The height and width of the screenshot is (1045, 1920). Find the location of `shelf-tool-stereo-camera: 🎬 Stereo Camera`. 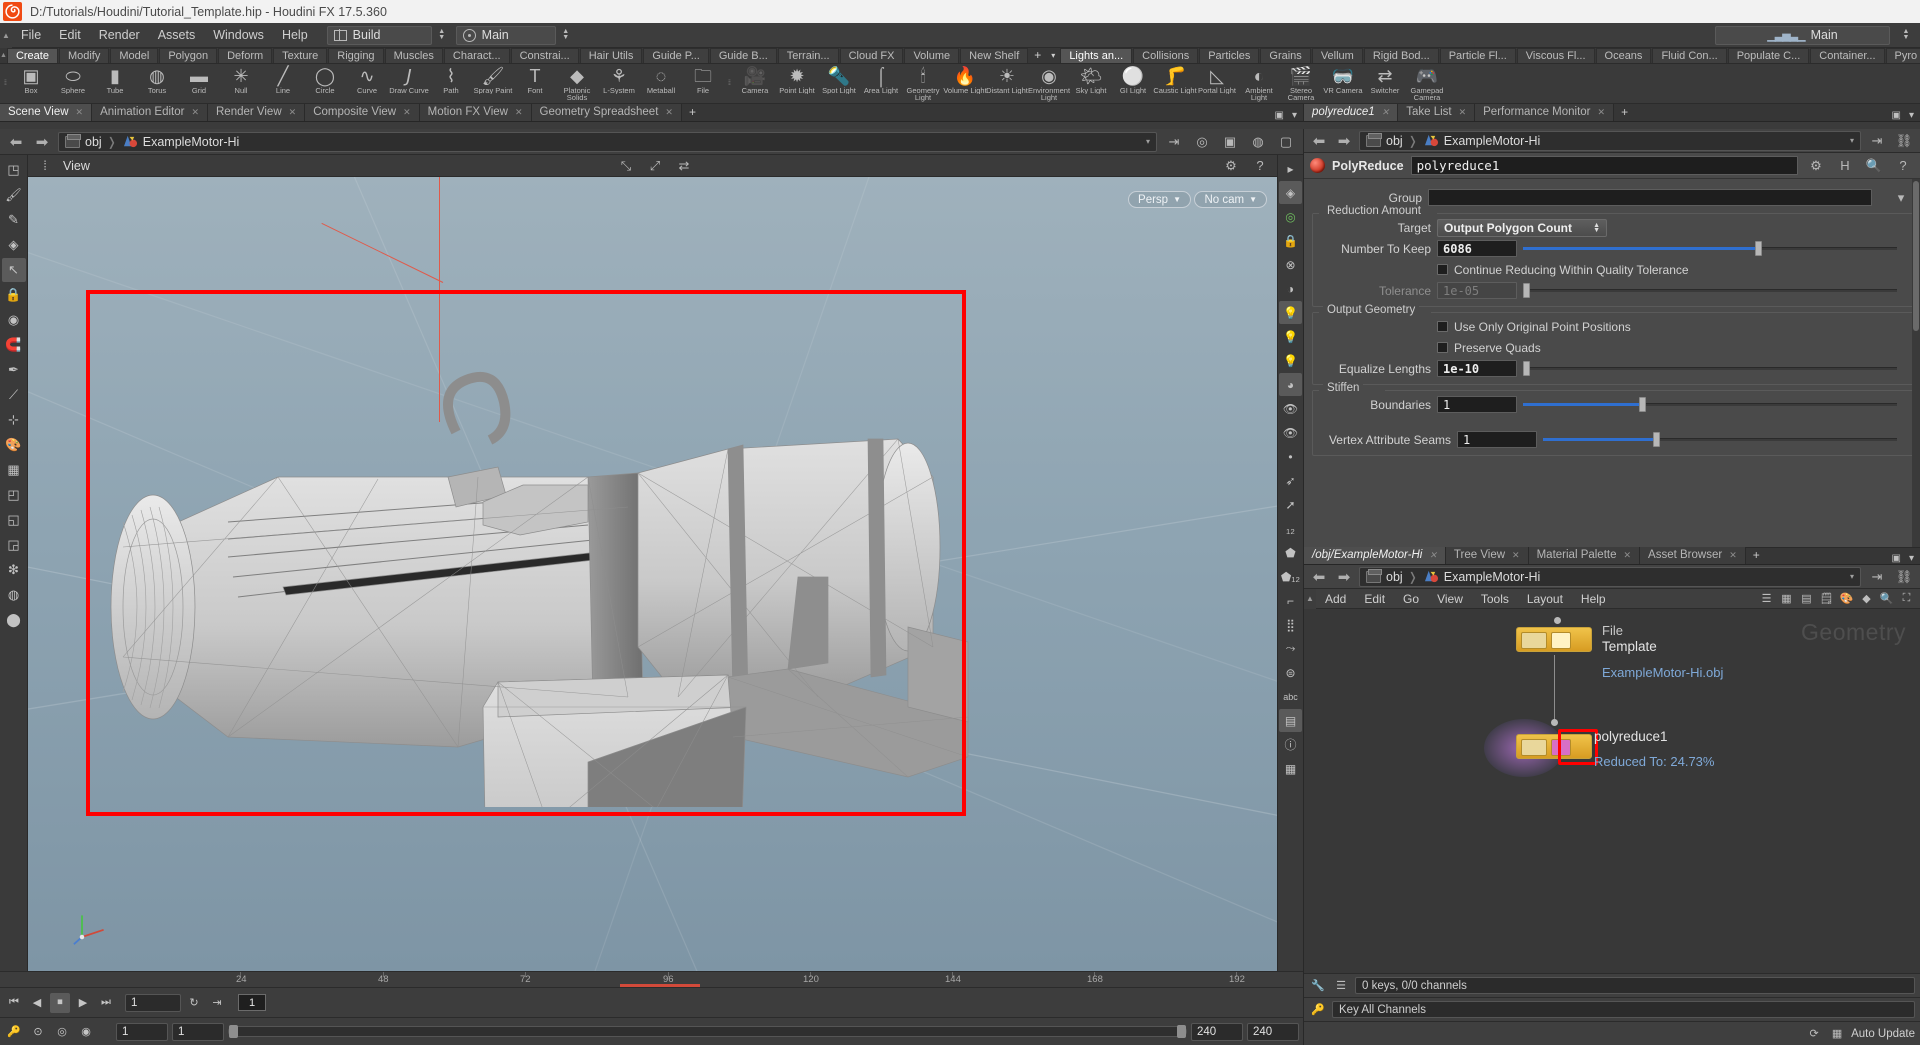

shelf-tool-stereo-camera: 🎬 Stereo Camera is located at coordinates (1301, 83).